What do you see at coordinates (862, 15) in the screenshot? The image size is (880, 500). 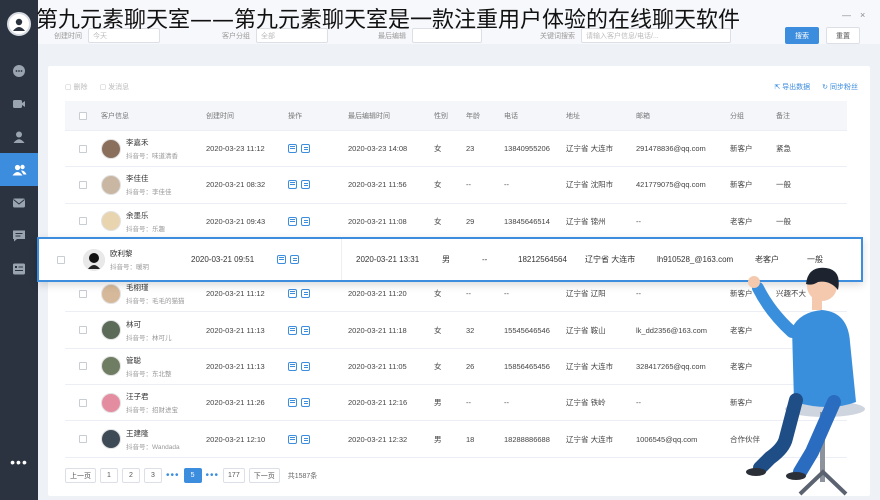 I see `close-button: ×` at bounding box center [862, 15].